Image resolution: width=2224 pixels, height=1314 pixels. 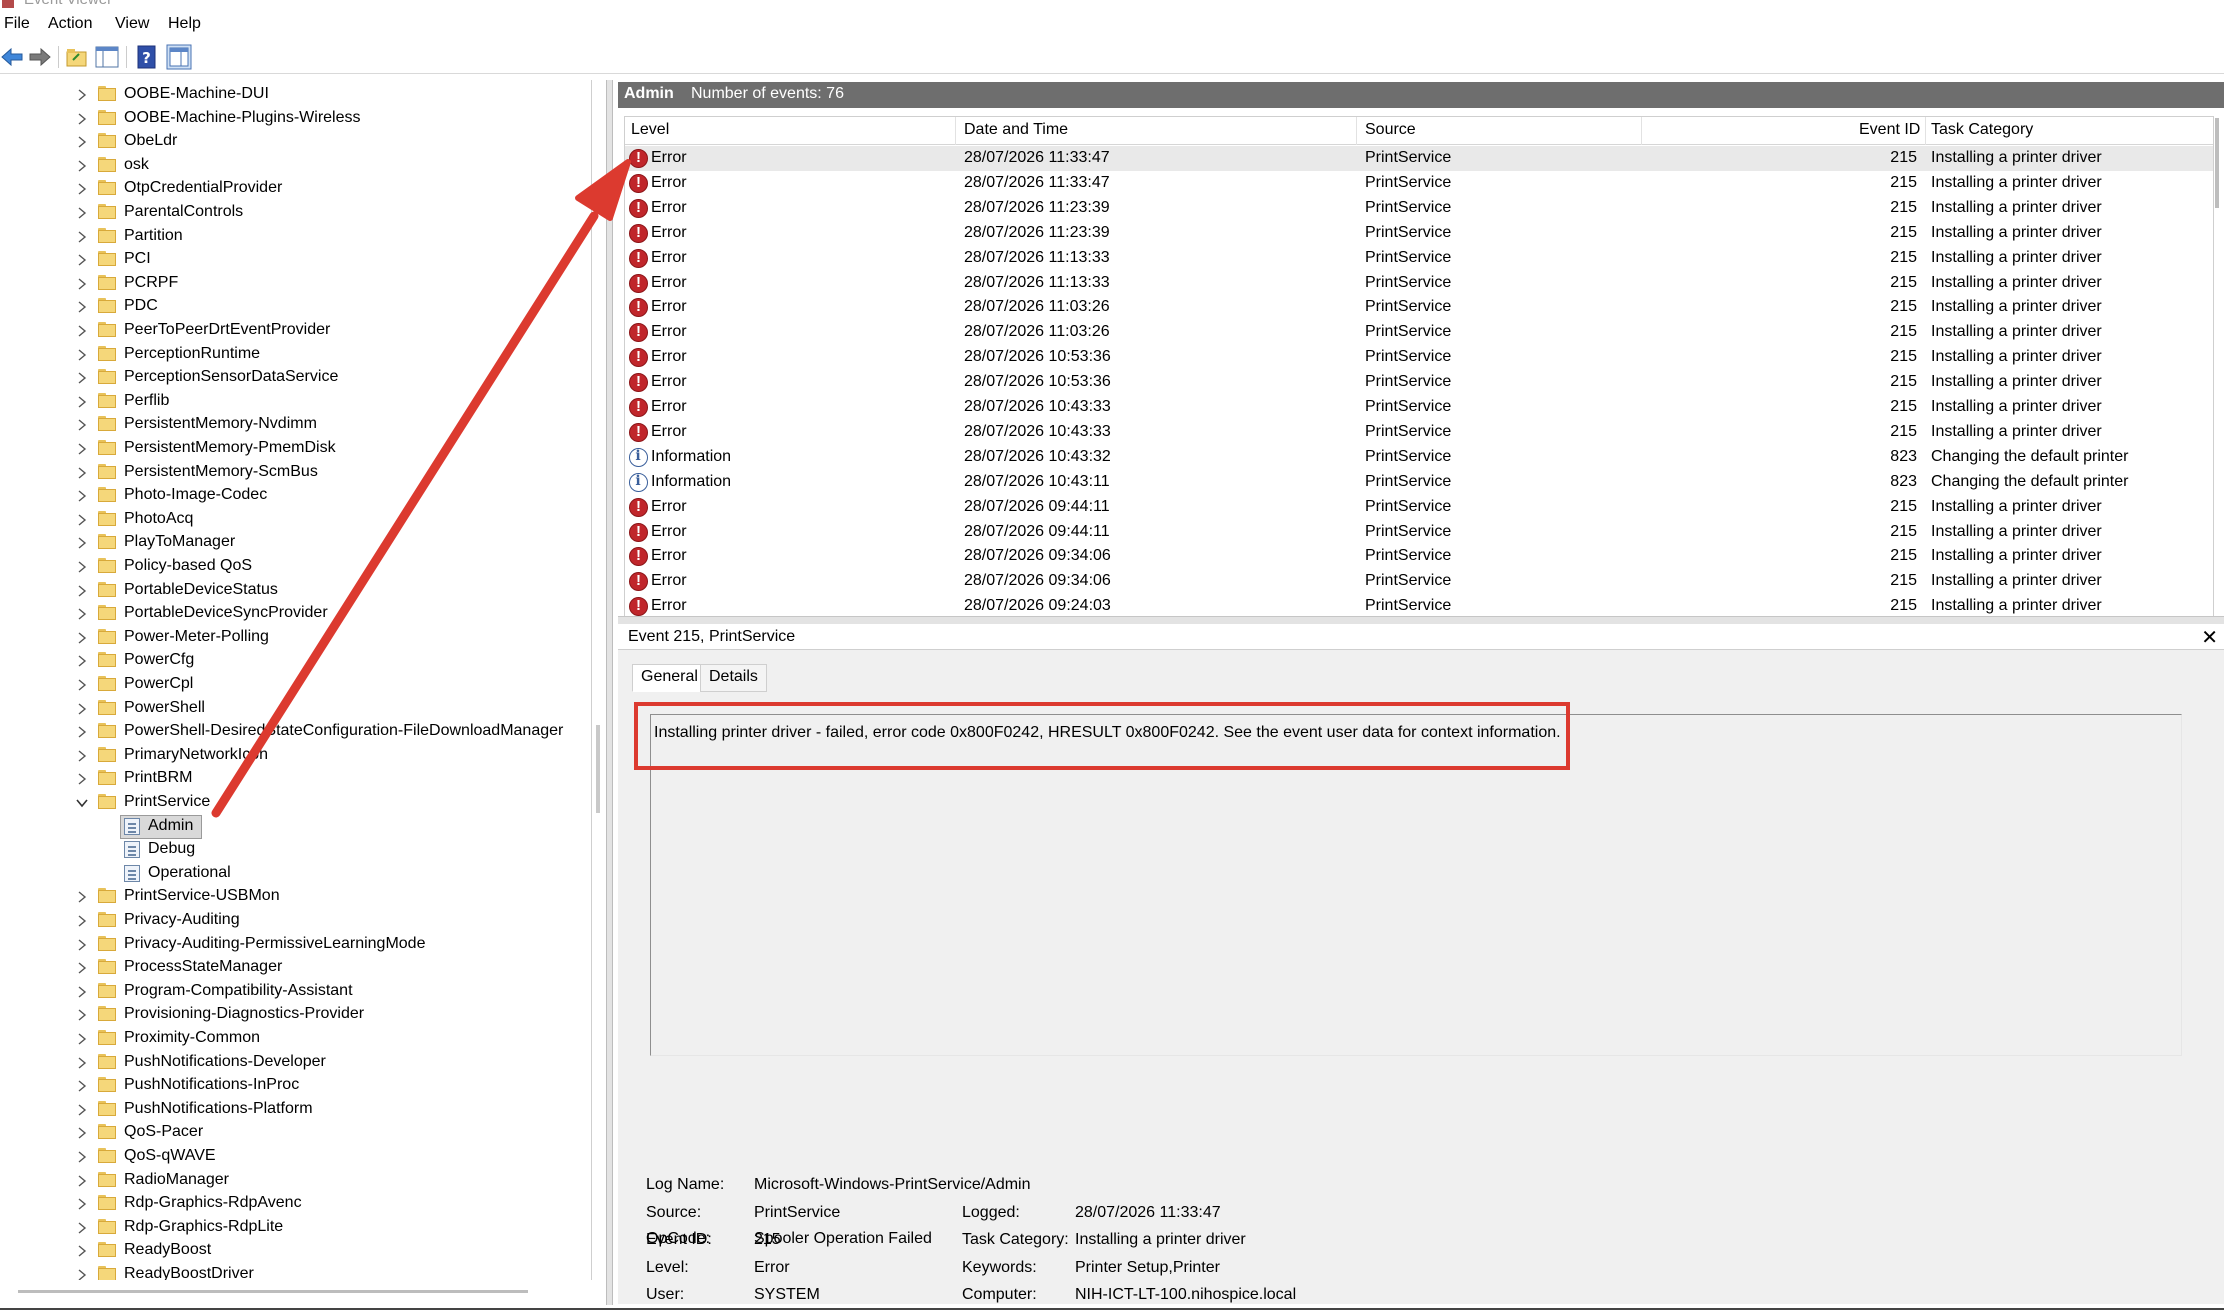 What do you see at coordinates (603, 190) in the screenshot?
I see `annotation-arrow-head-icon` at bounding box center [603, 190].